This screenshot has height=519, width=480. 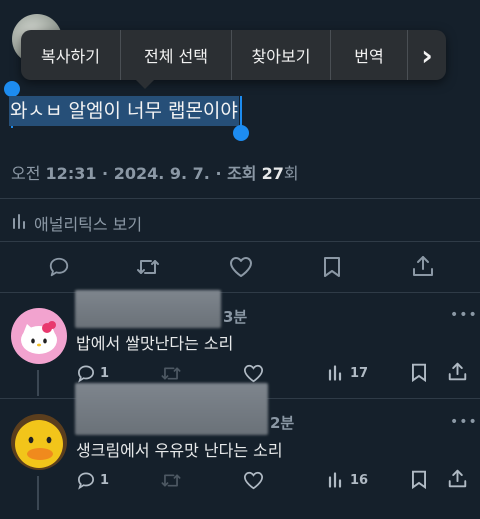 I want to click on analytics-link: 애널리틱스 보기, so click(x=88, y=223).